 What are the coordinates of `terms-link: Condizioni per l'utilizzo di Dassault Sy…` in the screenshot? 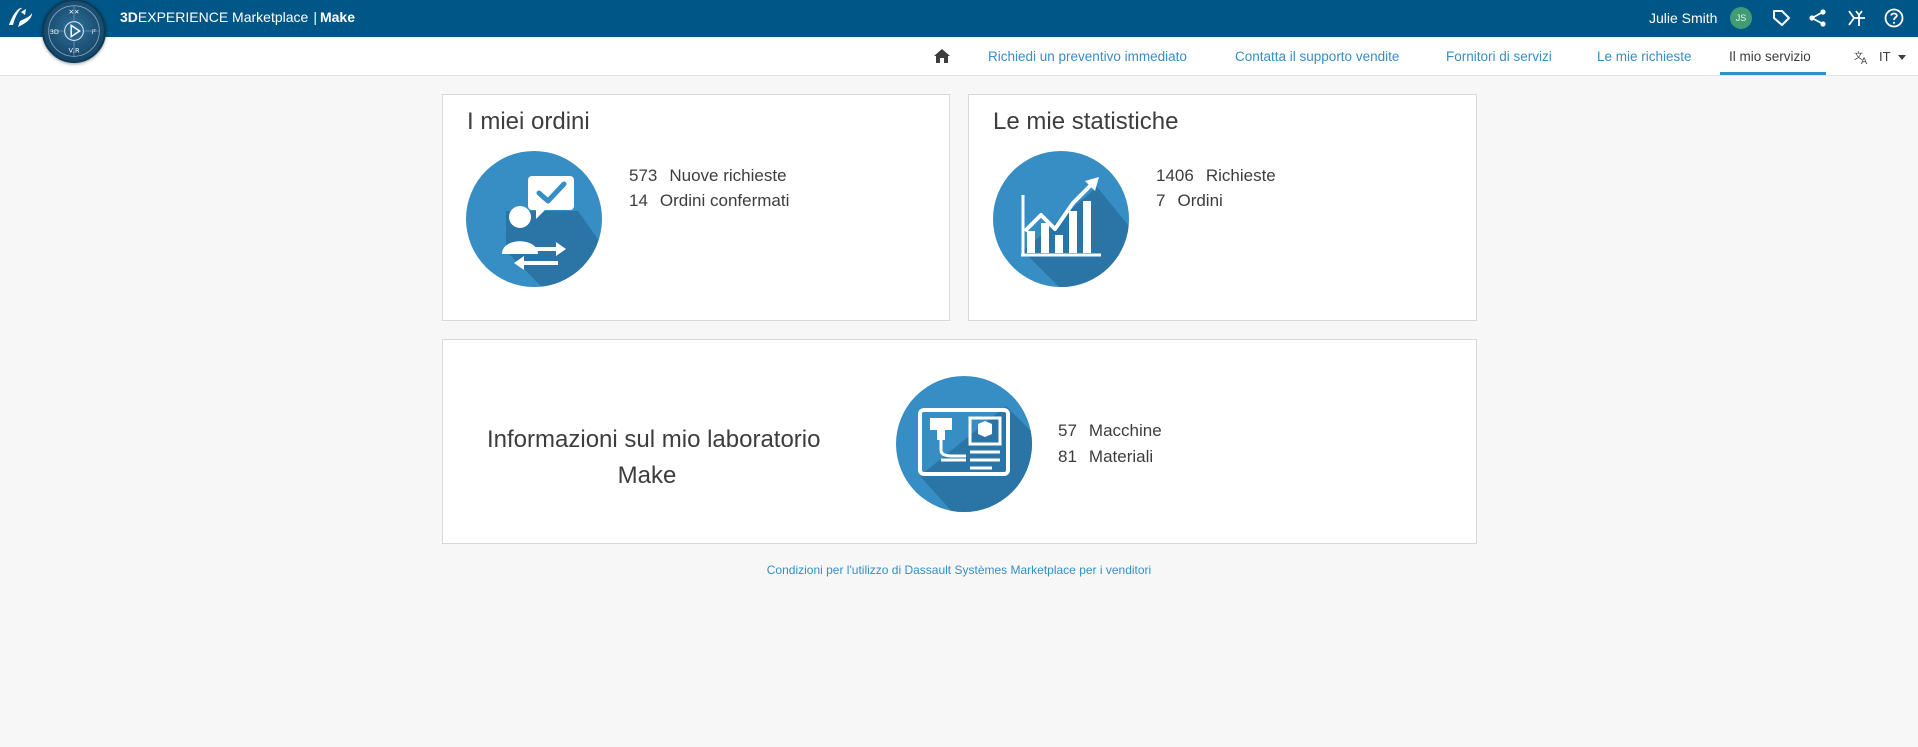 It's located at (959, 570).